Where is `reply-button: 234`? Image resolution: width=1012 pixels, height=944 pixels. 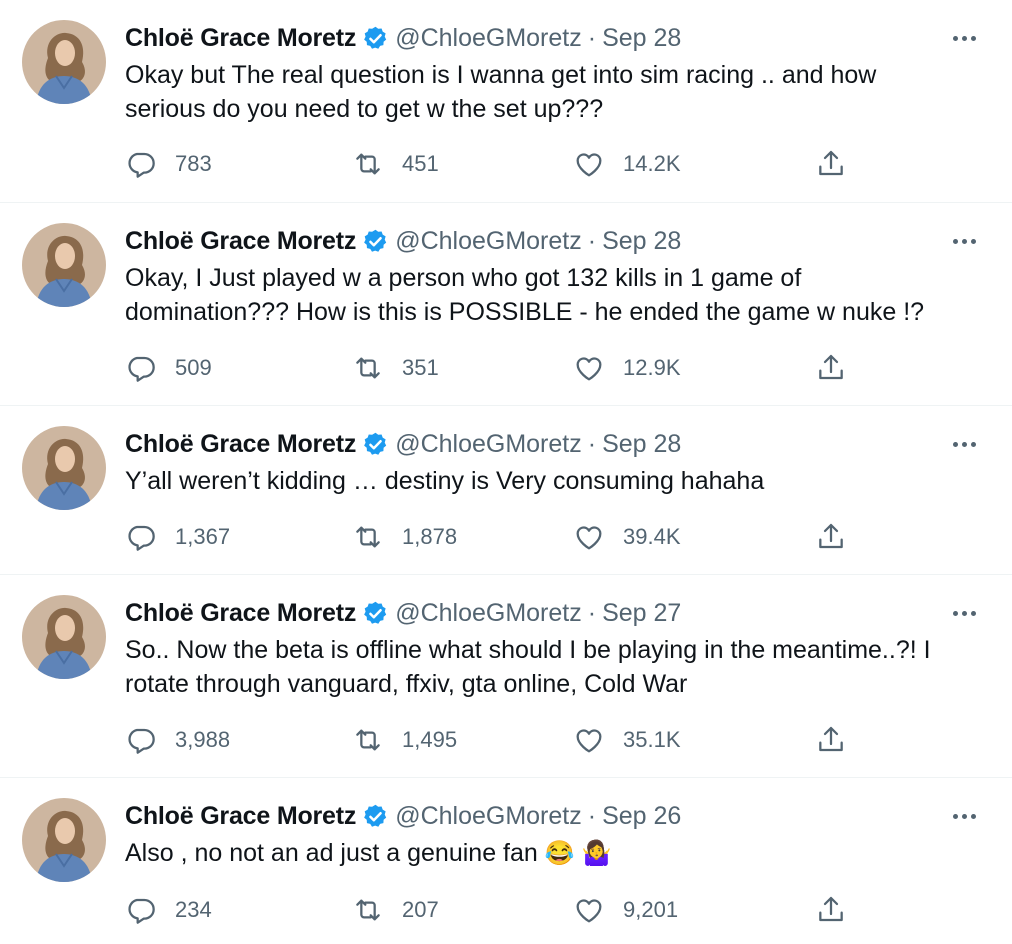 reply-button: 234 is located at coordinates (168, 910).